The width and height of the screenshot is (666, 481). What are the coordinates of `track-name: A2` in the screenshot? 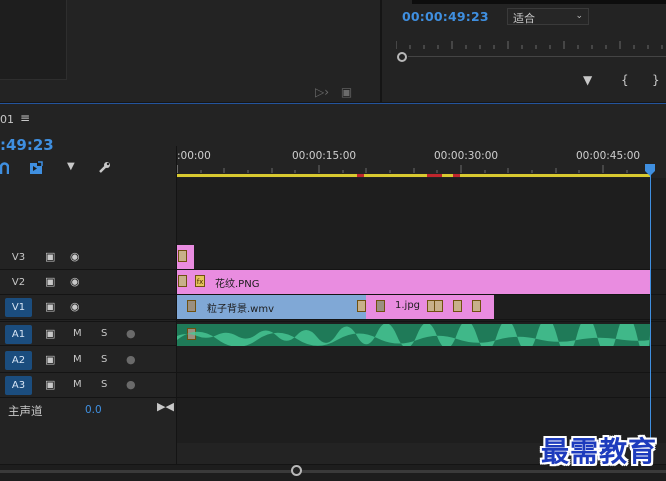 It's located at (18, 360).